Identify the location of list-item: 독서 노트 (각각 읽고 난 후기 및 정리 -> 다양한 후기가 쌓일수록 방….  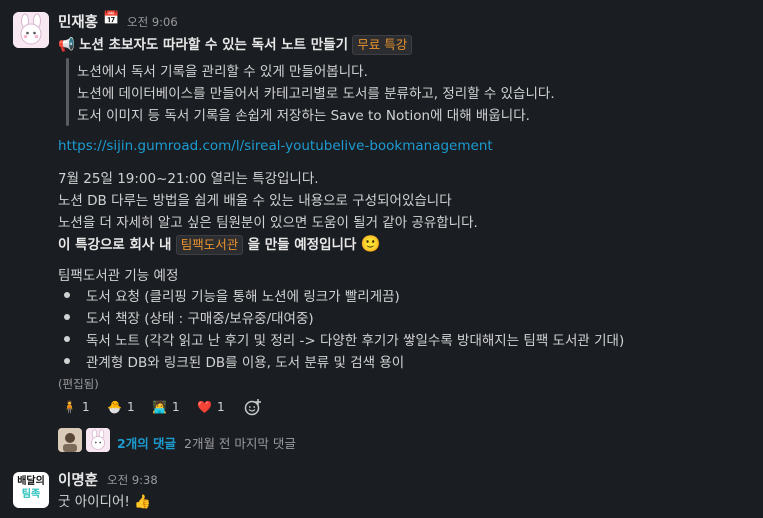
(355, 341).